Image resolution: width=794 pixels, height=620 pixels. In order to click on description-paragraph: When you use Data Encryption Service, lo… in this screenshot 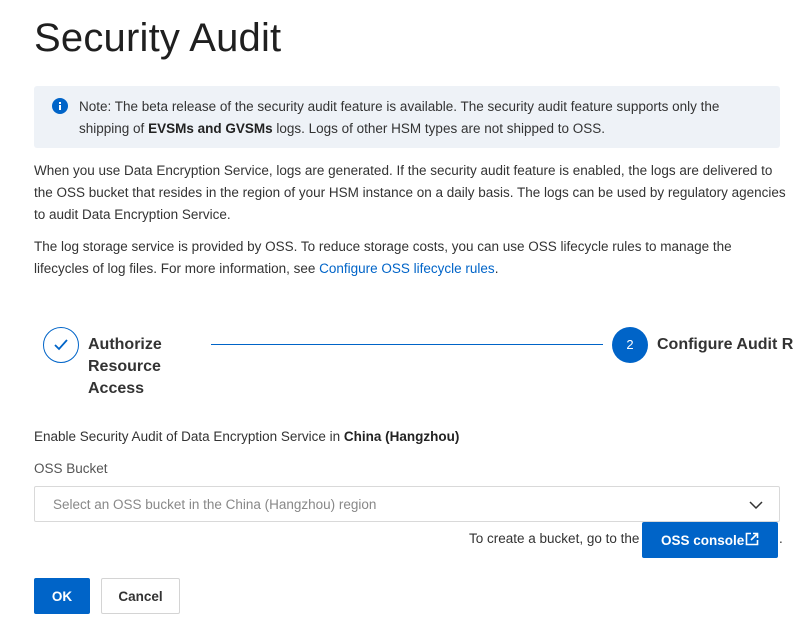, I will do `click(410, 192)`.